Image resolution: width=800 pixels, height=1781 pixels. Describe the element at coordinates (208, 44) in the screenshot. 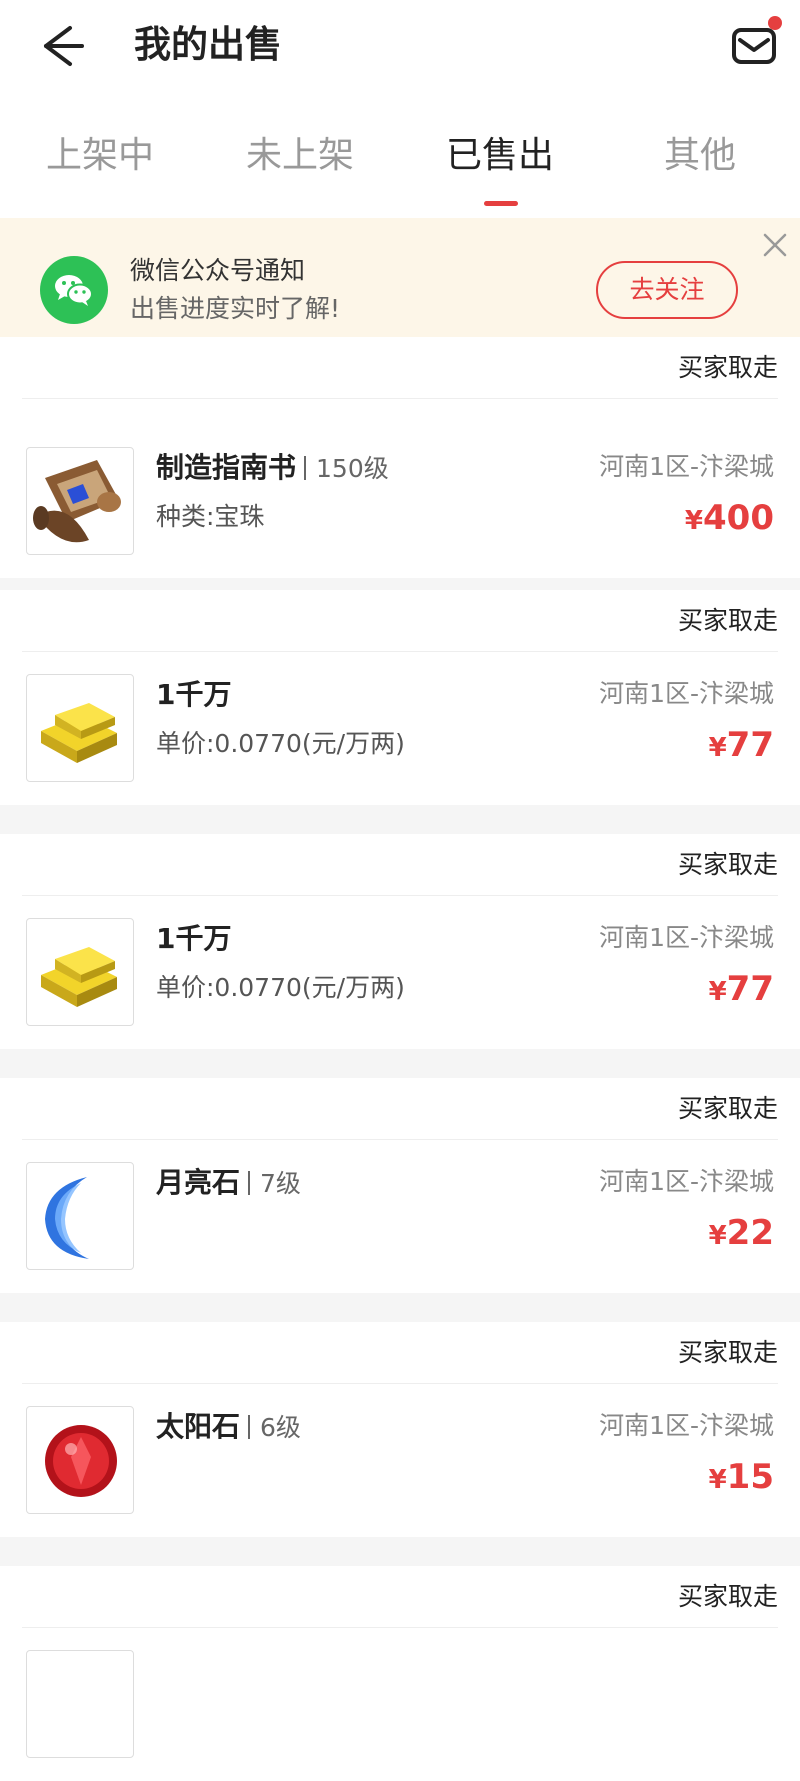

I see `page-title: 我的出售` at that location.